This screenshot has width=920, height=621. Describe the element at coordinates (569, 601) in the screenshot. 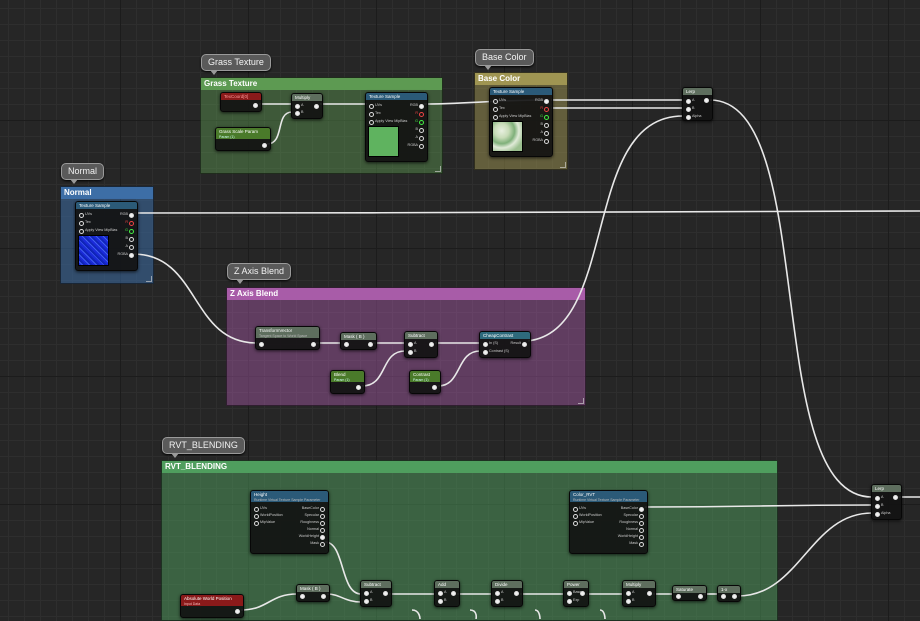

I see `input-pin-exp` at that location.